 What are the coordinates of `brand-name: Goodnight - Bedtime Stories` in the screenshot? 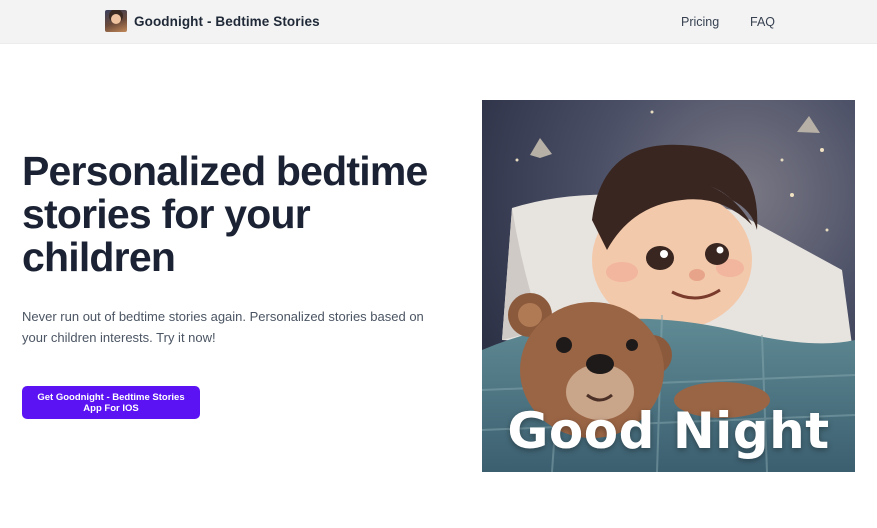 It's located at (227, 21).